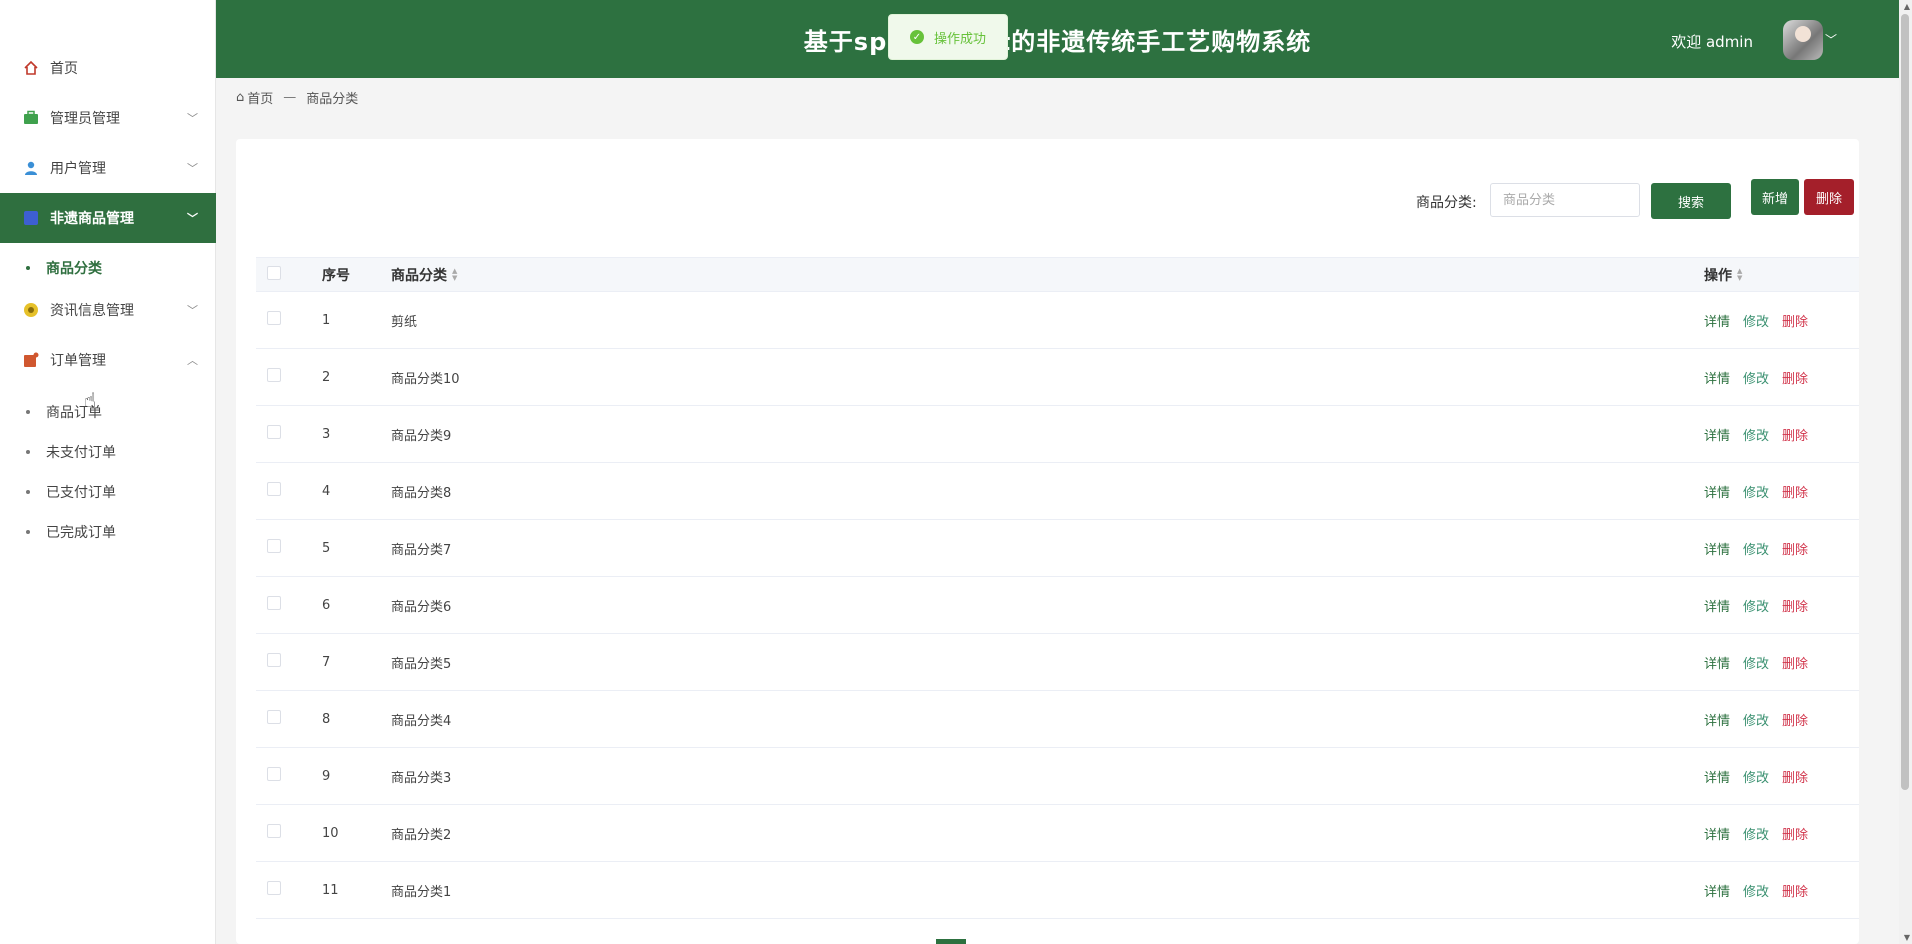  What do you see at coordinates (951, 941) in the screenshot?
I see `pagination-current-page` at bounding box center [951, 941].